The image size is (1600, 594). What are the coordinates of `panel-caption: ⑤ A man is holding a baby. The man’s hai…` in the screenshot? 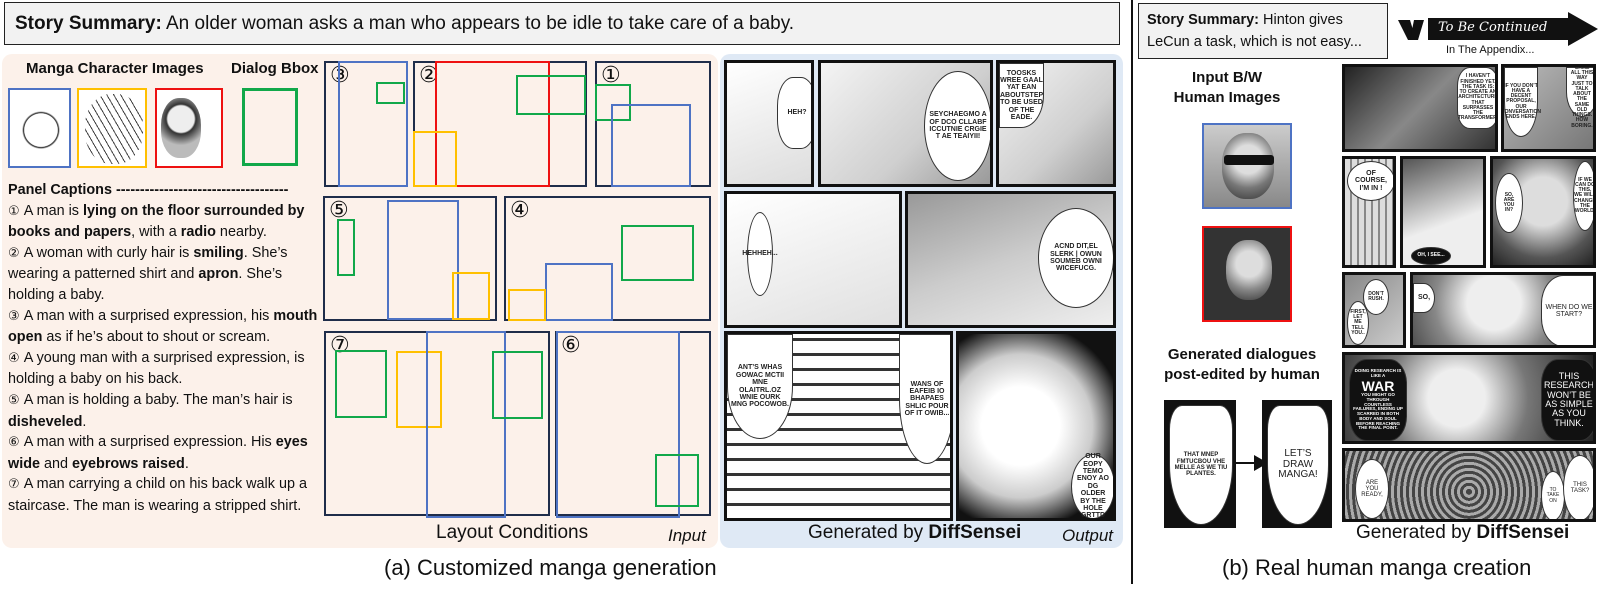 It's located at (150, 410).